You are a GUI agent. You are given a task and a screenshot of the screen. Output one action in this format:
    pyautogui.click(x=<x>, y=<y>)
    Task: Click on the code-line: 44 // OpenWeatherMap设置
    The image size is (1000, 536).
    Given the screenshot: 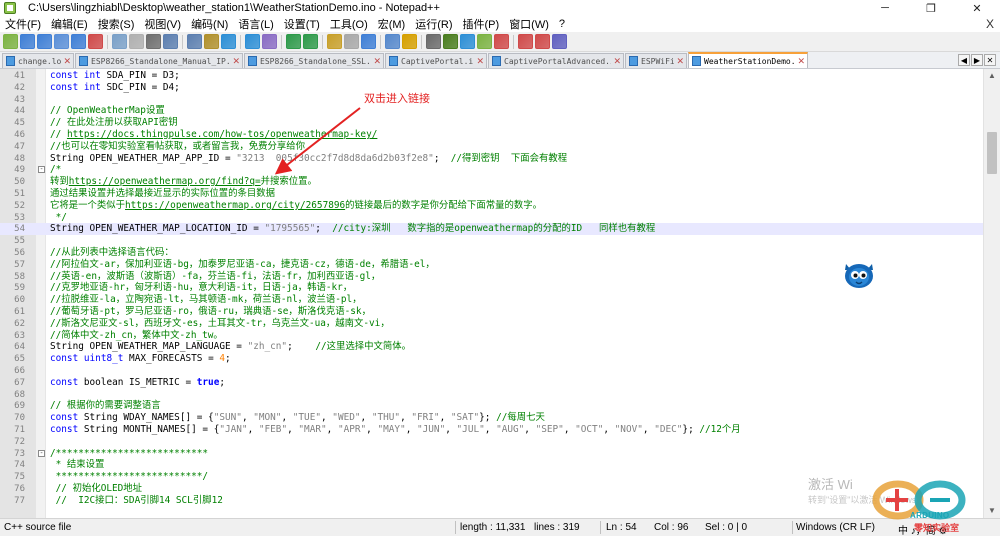 What is the action you would take?
    pyautogui.click(x=491, y=111)
    